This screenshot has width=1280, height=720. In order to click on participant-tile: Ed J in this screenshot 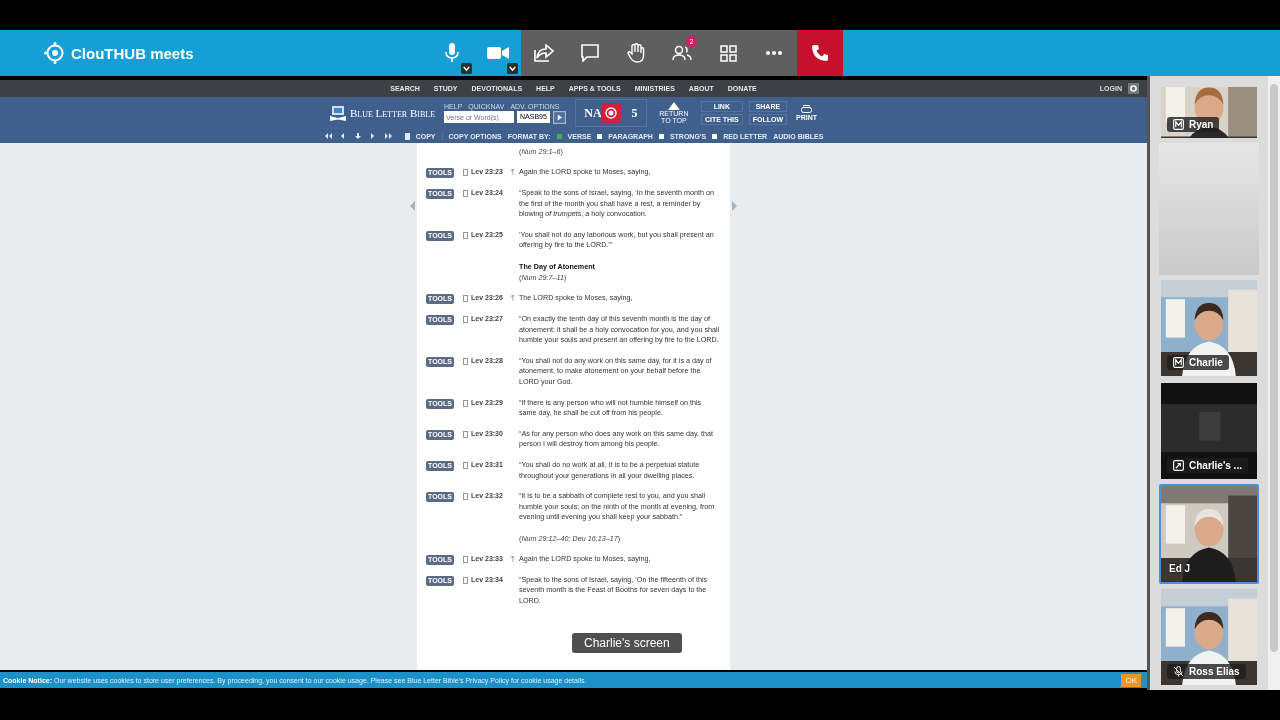, I will do `click(1209, 534)`.